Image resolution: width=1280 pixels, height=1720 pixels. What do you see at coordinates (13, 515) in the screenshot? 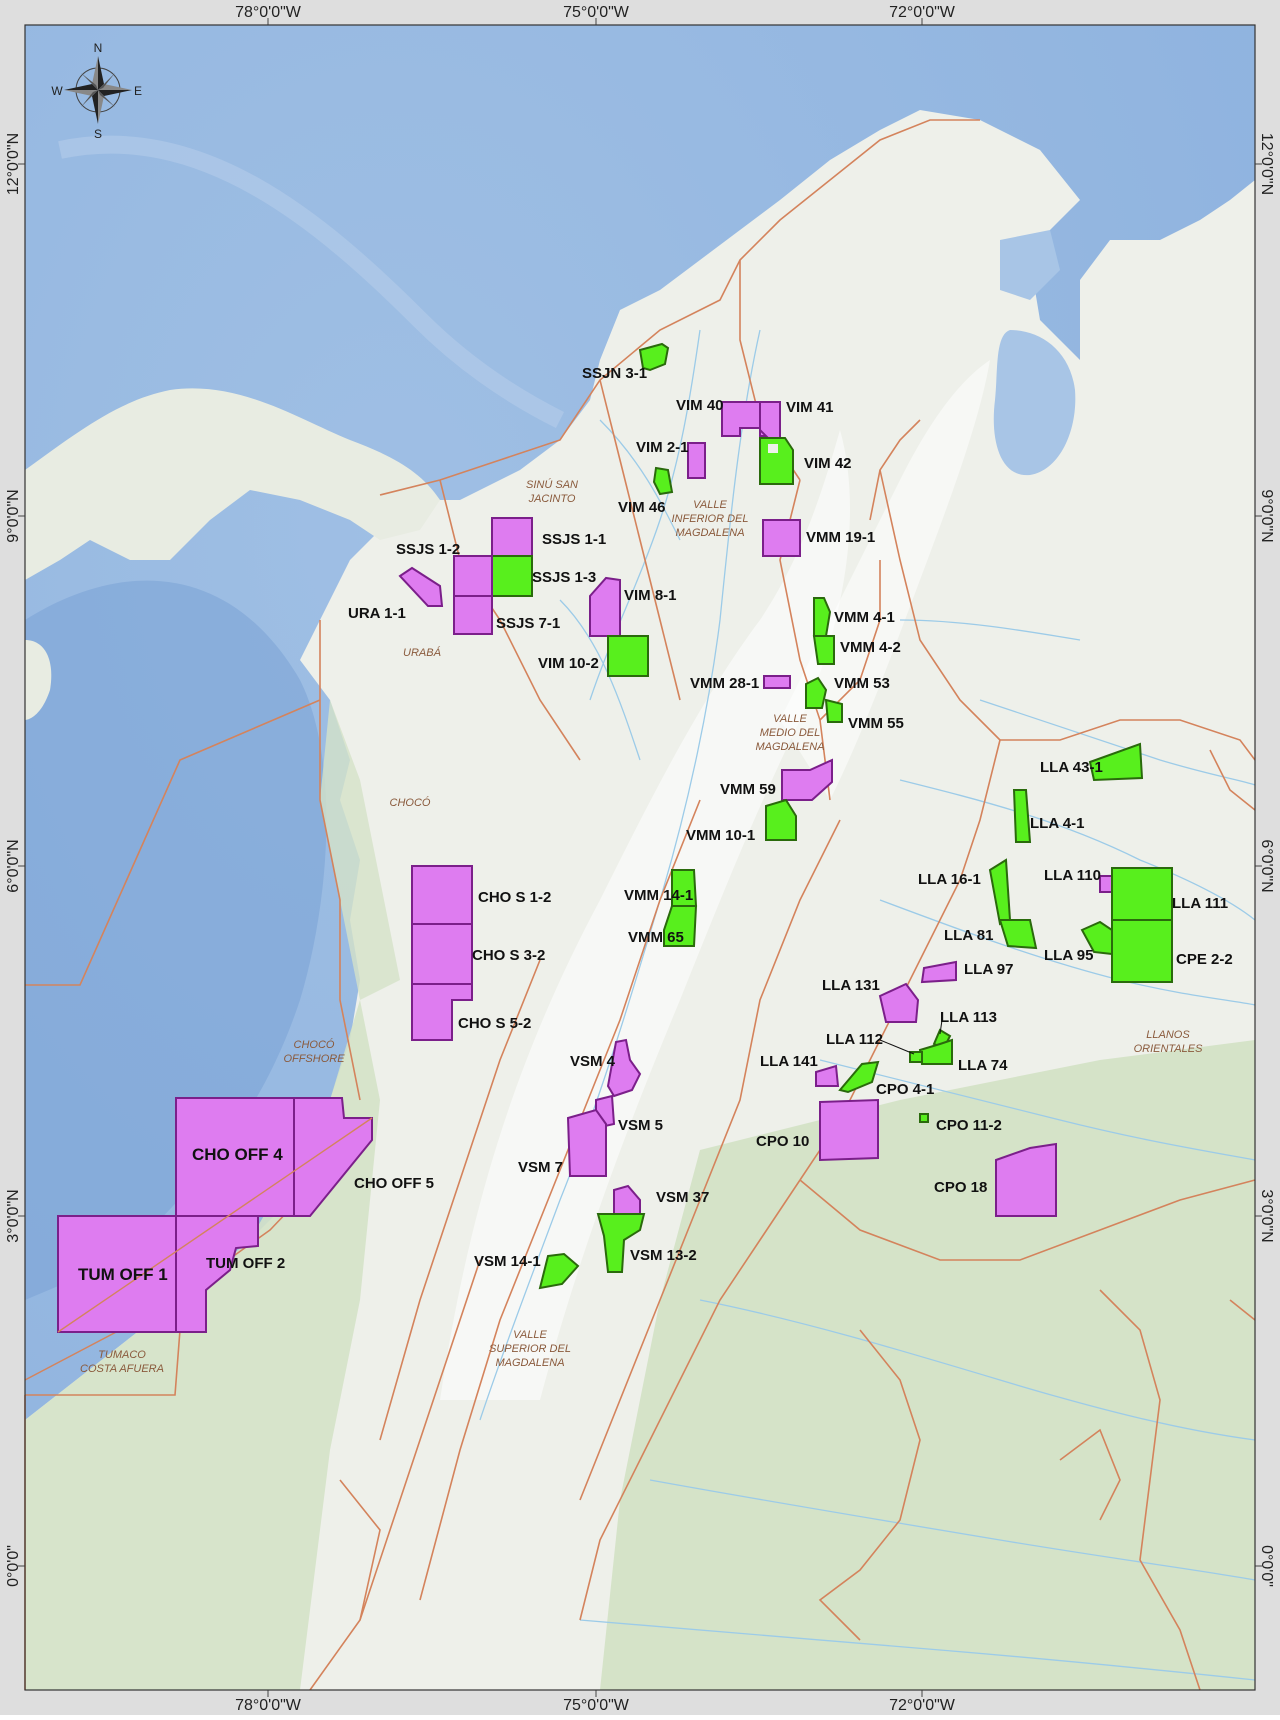
I see `coord-left-9n: 9°0'0"N` at bounding box center [13, 515].